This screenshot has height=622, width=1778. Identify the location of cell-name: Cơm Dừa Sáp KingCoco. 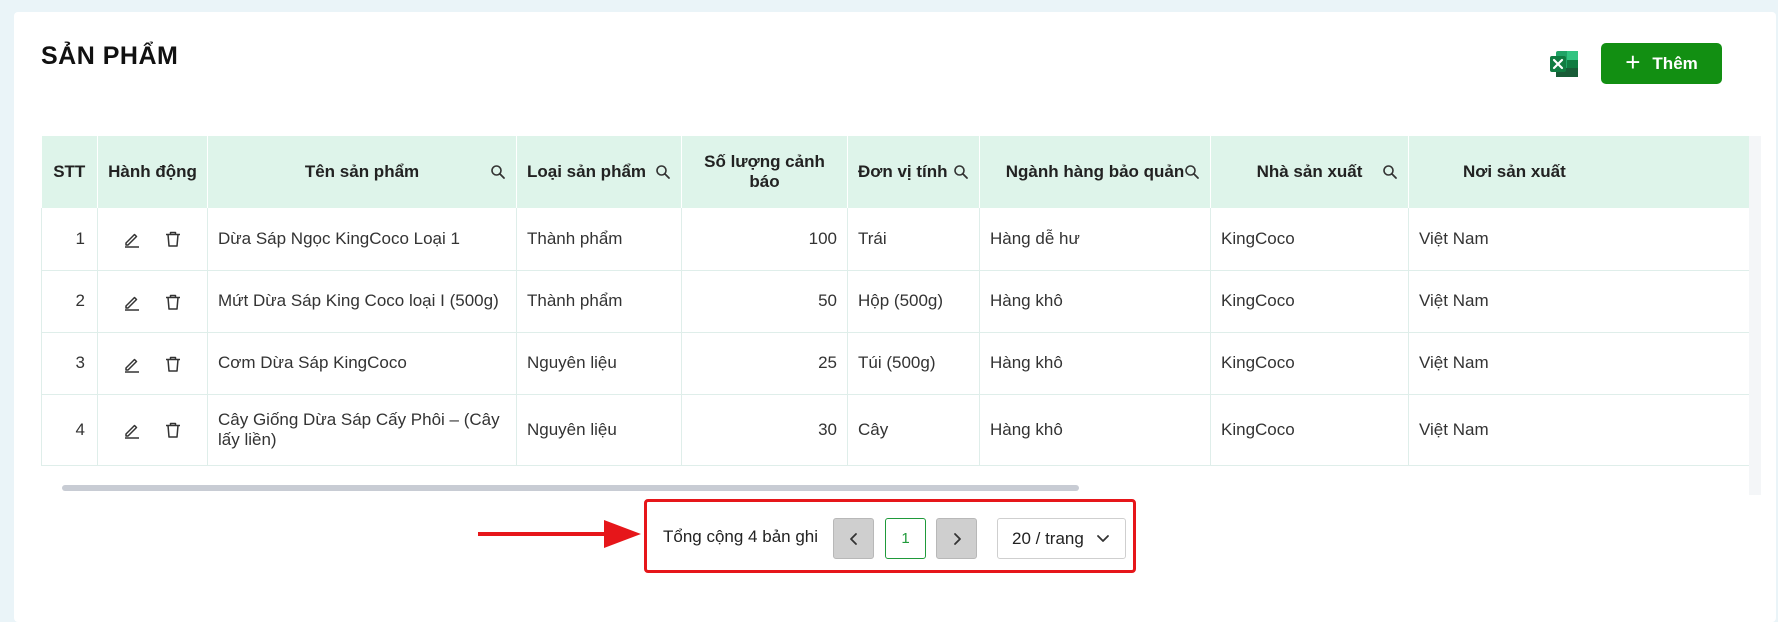
(362, 363).